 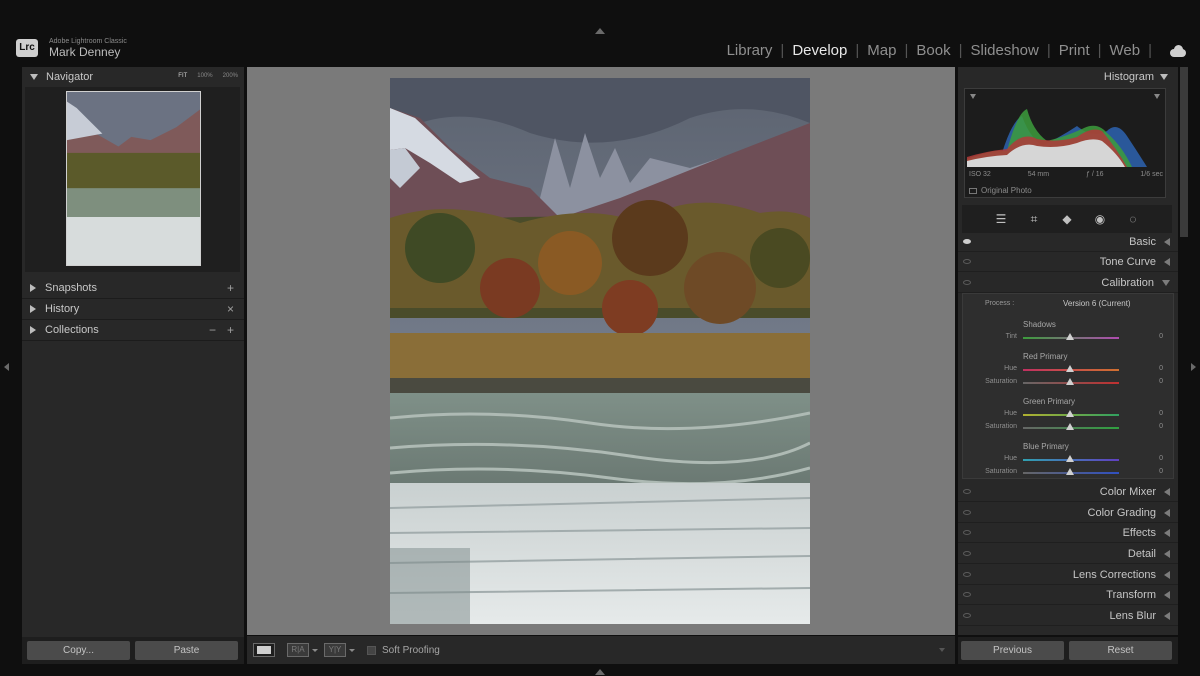 I want to click on masking-icon: ◌, so click(x=1133, y=219).